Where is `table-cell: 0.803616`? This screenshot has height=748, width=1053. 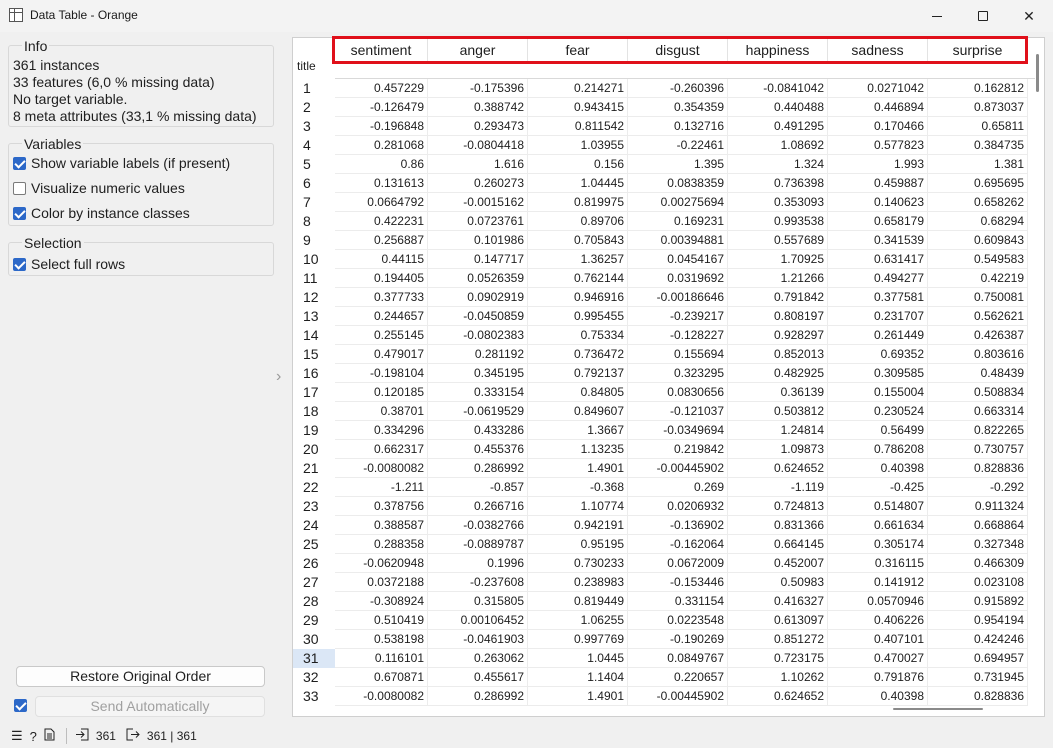 table-cell: 0.803616 is located at coordinates (978, 354).